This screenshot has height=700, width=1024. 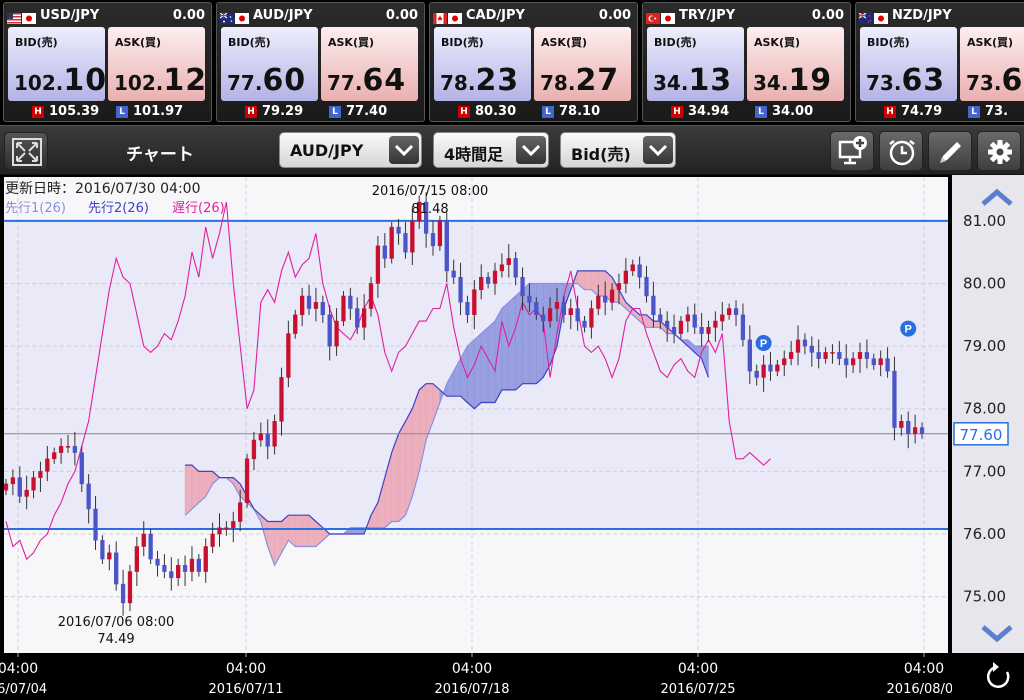 I want to click on timer-button, so click(x=901, y=151).